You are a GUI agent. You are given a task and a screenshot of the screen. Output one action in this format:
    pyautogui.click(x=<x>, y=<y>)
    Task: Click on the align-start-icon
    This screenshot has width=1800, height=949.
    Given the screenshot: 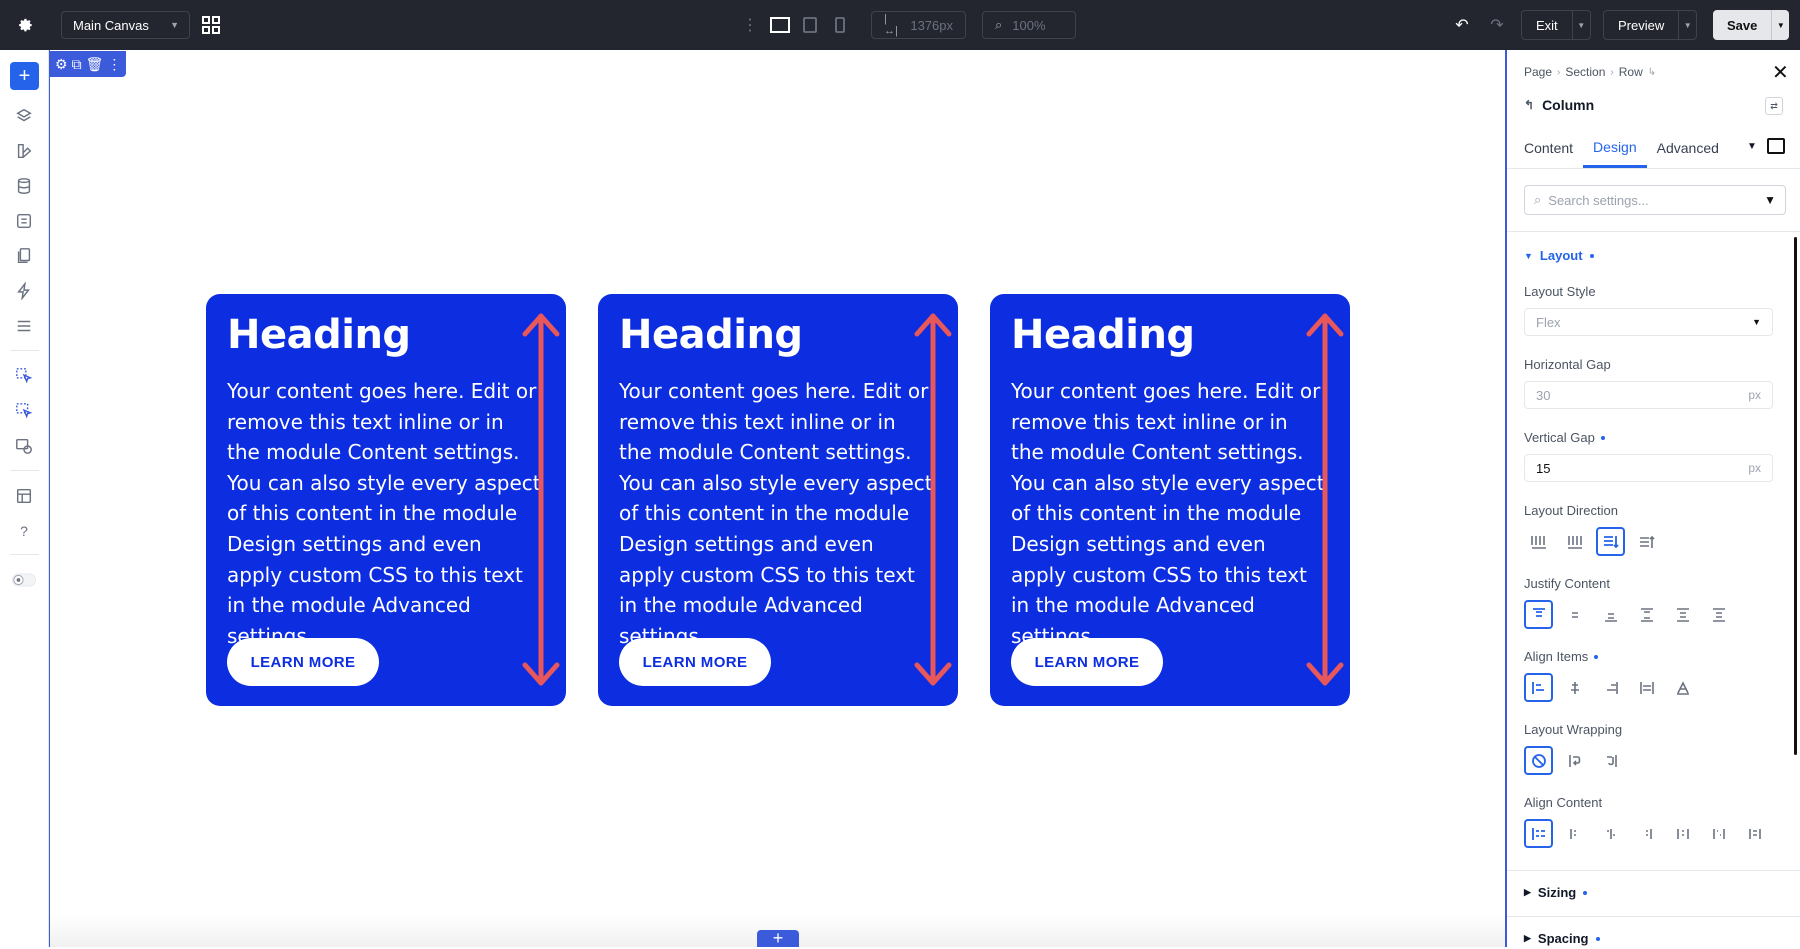 What is the action you would take?
    pyautogui.click(x=1538, y=687)
    